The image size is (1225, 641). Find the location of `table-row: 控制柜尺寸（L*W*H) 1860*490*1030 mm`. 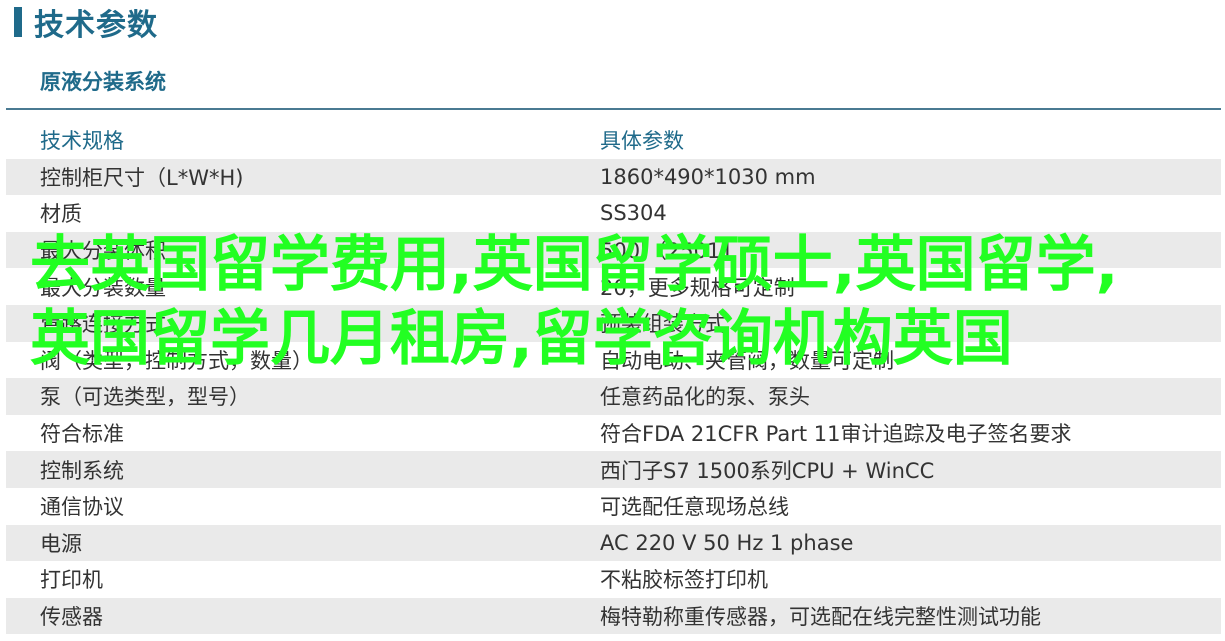

table-row: 控制柜尺寸（L*W*H) 1860*490*1030 mm is located at coordinates (613, 177).